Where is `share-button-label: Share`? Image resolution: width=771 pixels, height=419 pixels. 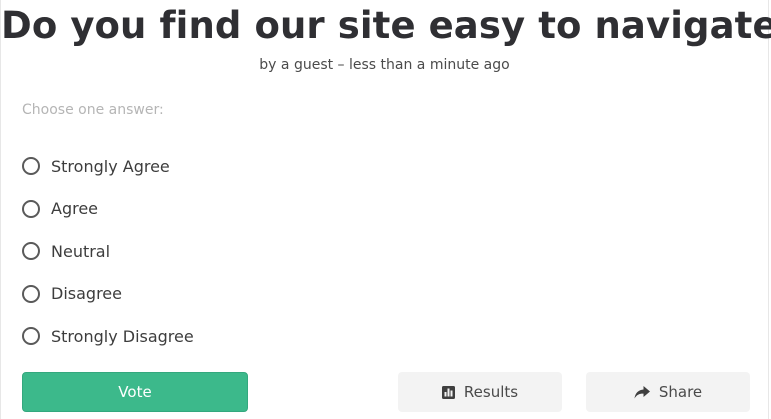 share-button-label: Share is located at coordinates (680, 392).